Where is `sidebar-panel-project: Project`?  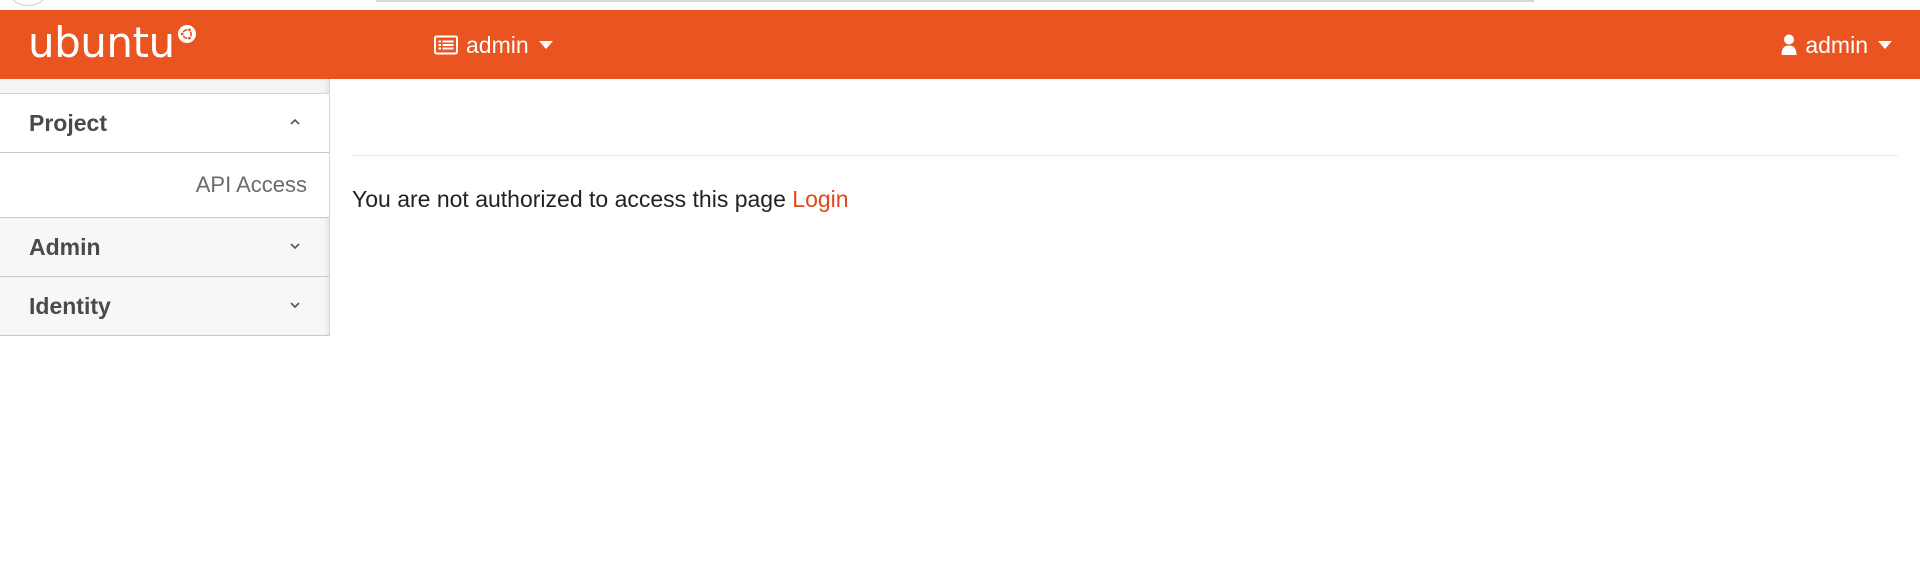
sidebar-panel-project: Project is located at coordinates (165, 123).